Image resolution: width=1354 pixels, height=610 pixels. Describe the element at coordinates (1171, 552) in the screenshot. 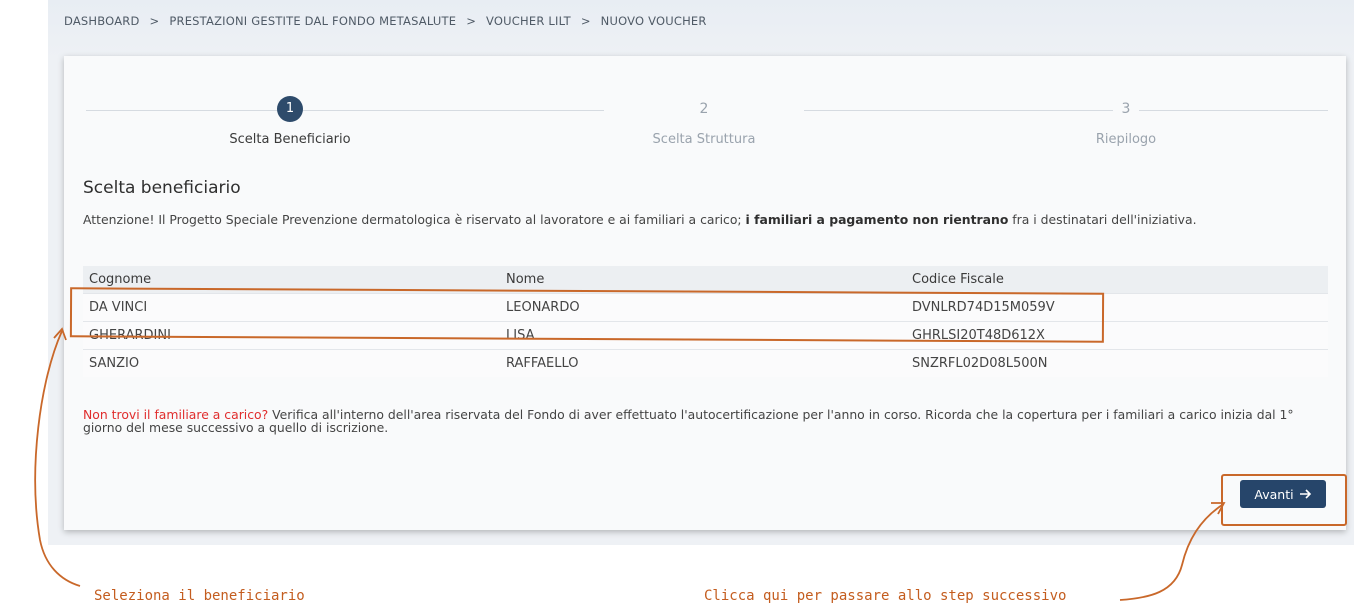

I see `arrow-to-button` at that location.